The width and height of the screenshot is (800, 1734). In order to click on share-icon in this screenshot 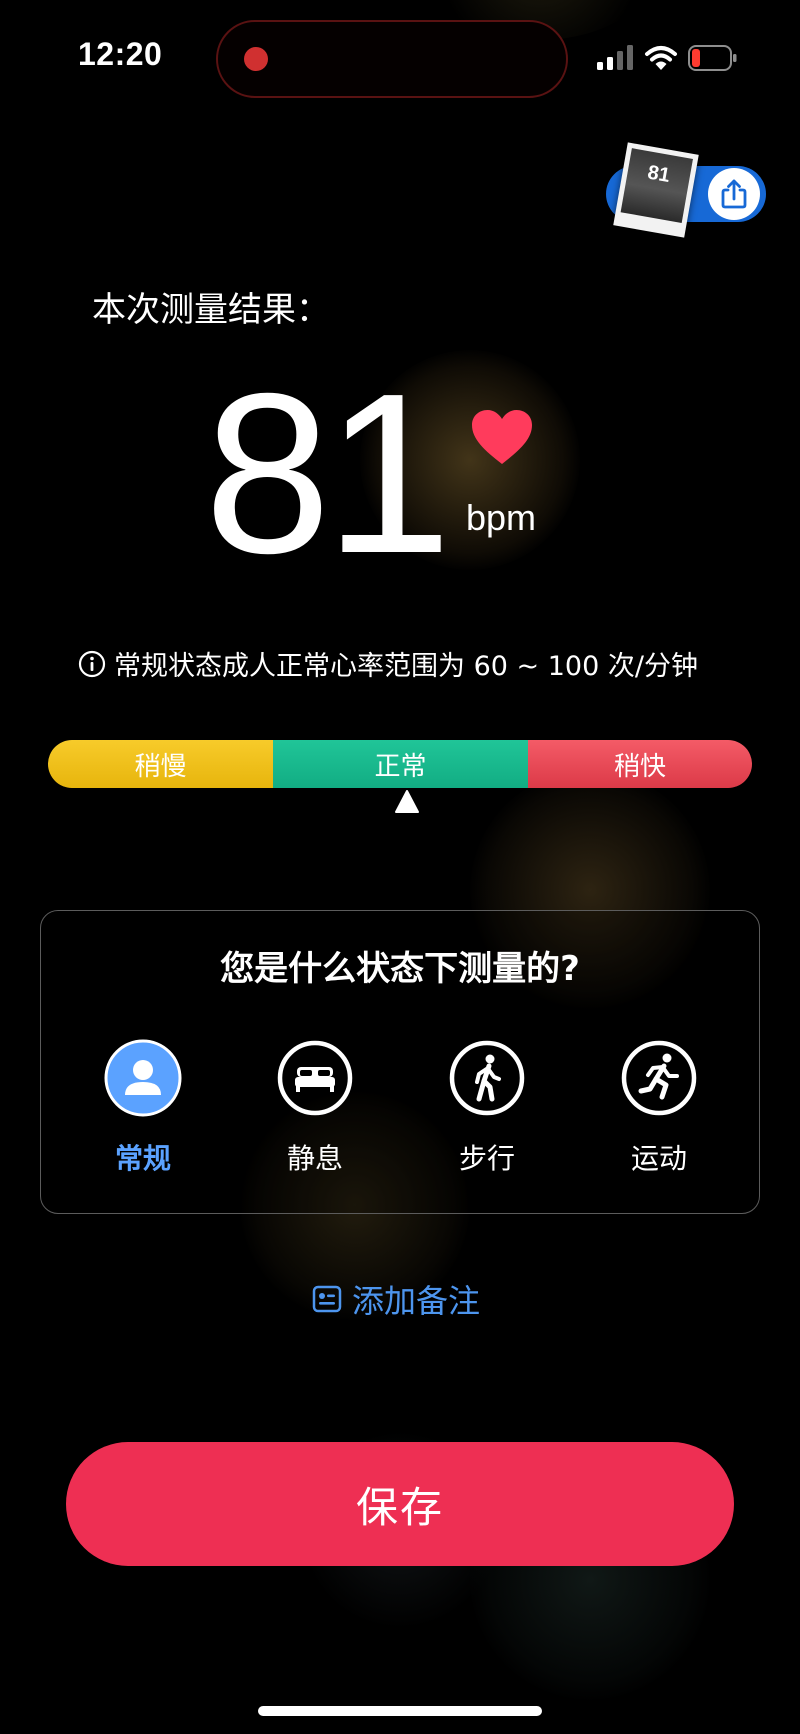, I will do `click(734, 194)`.